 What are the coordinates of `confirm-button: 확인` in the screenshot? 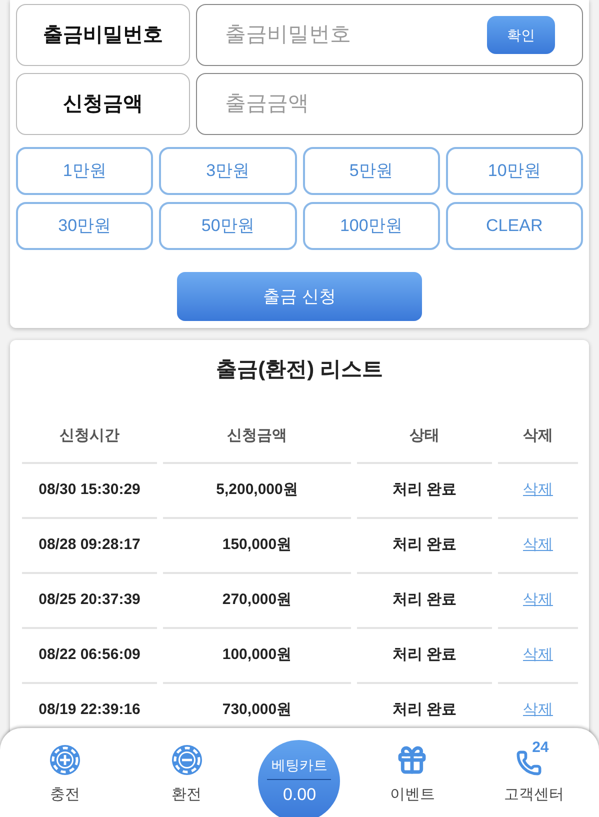 It's located at (521, 35).